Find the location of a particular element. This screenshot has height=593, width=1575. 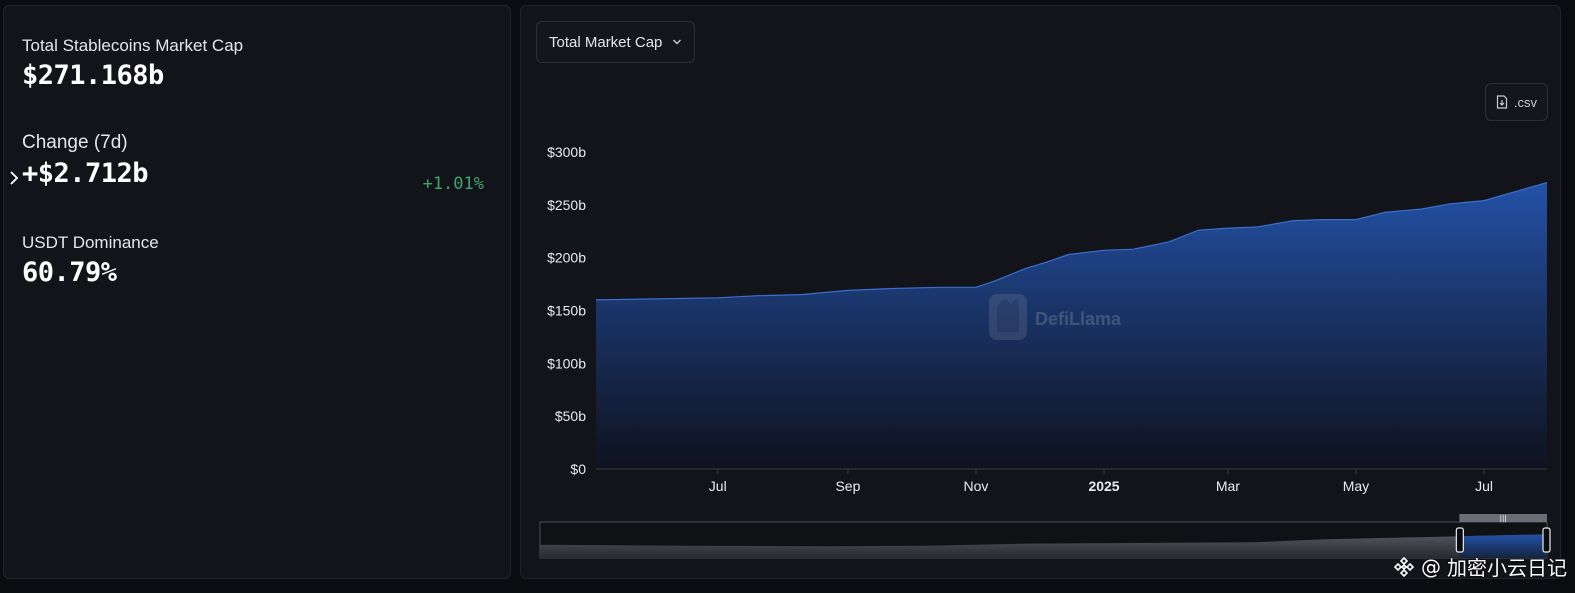

x-tick-label: May is located at coordinates (1356, 486).